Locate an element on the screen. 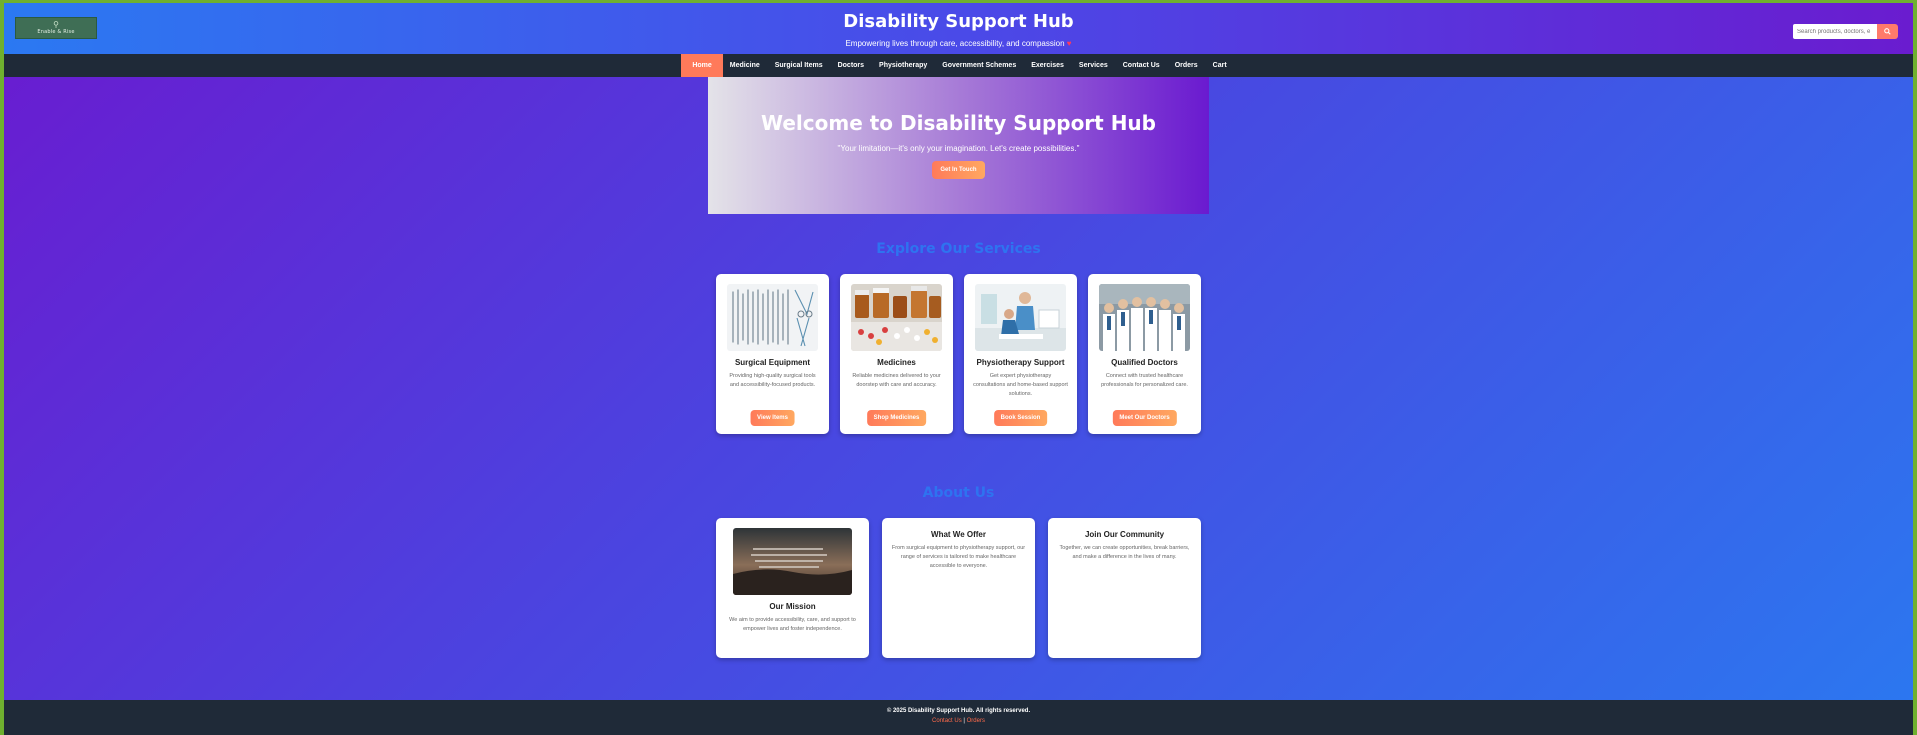 This screenshot has height=735, width=1917. service-card-title: Surgical Equipment is located at coordinates (772, 362).